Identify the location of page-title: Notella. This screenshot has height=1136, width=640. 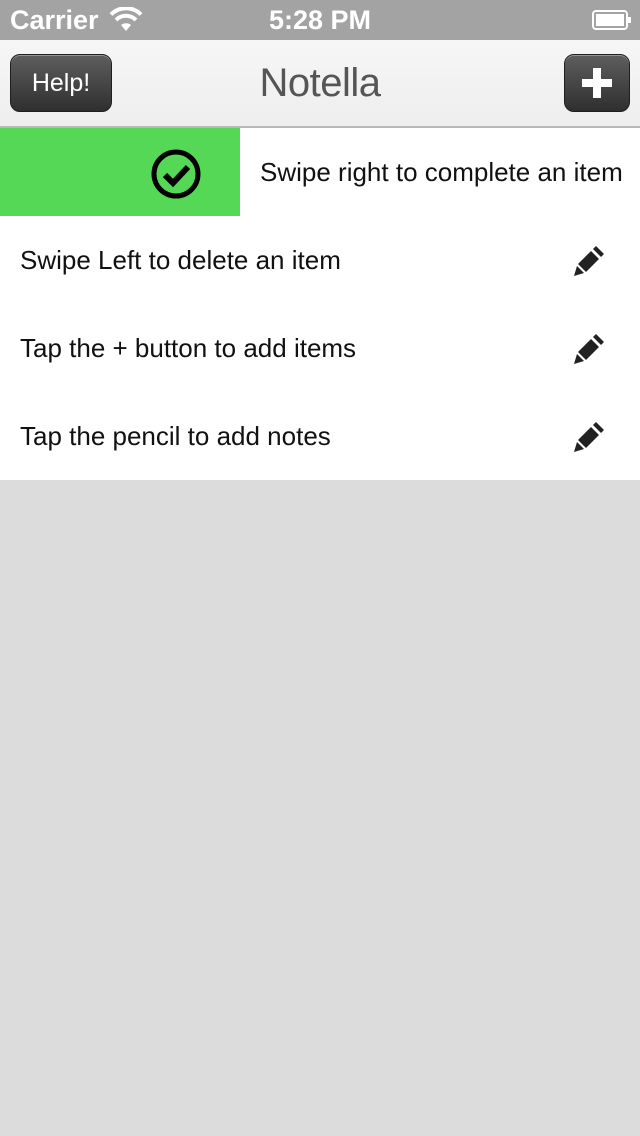
(320, 83).